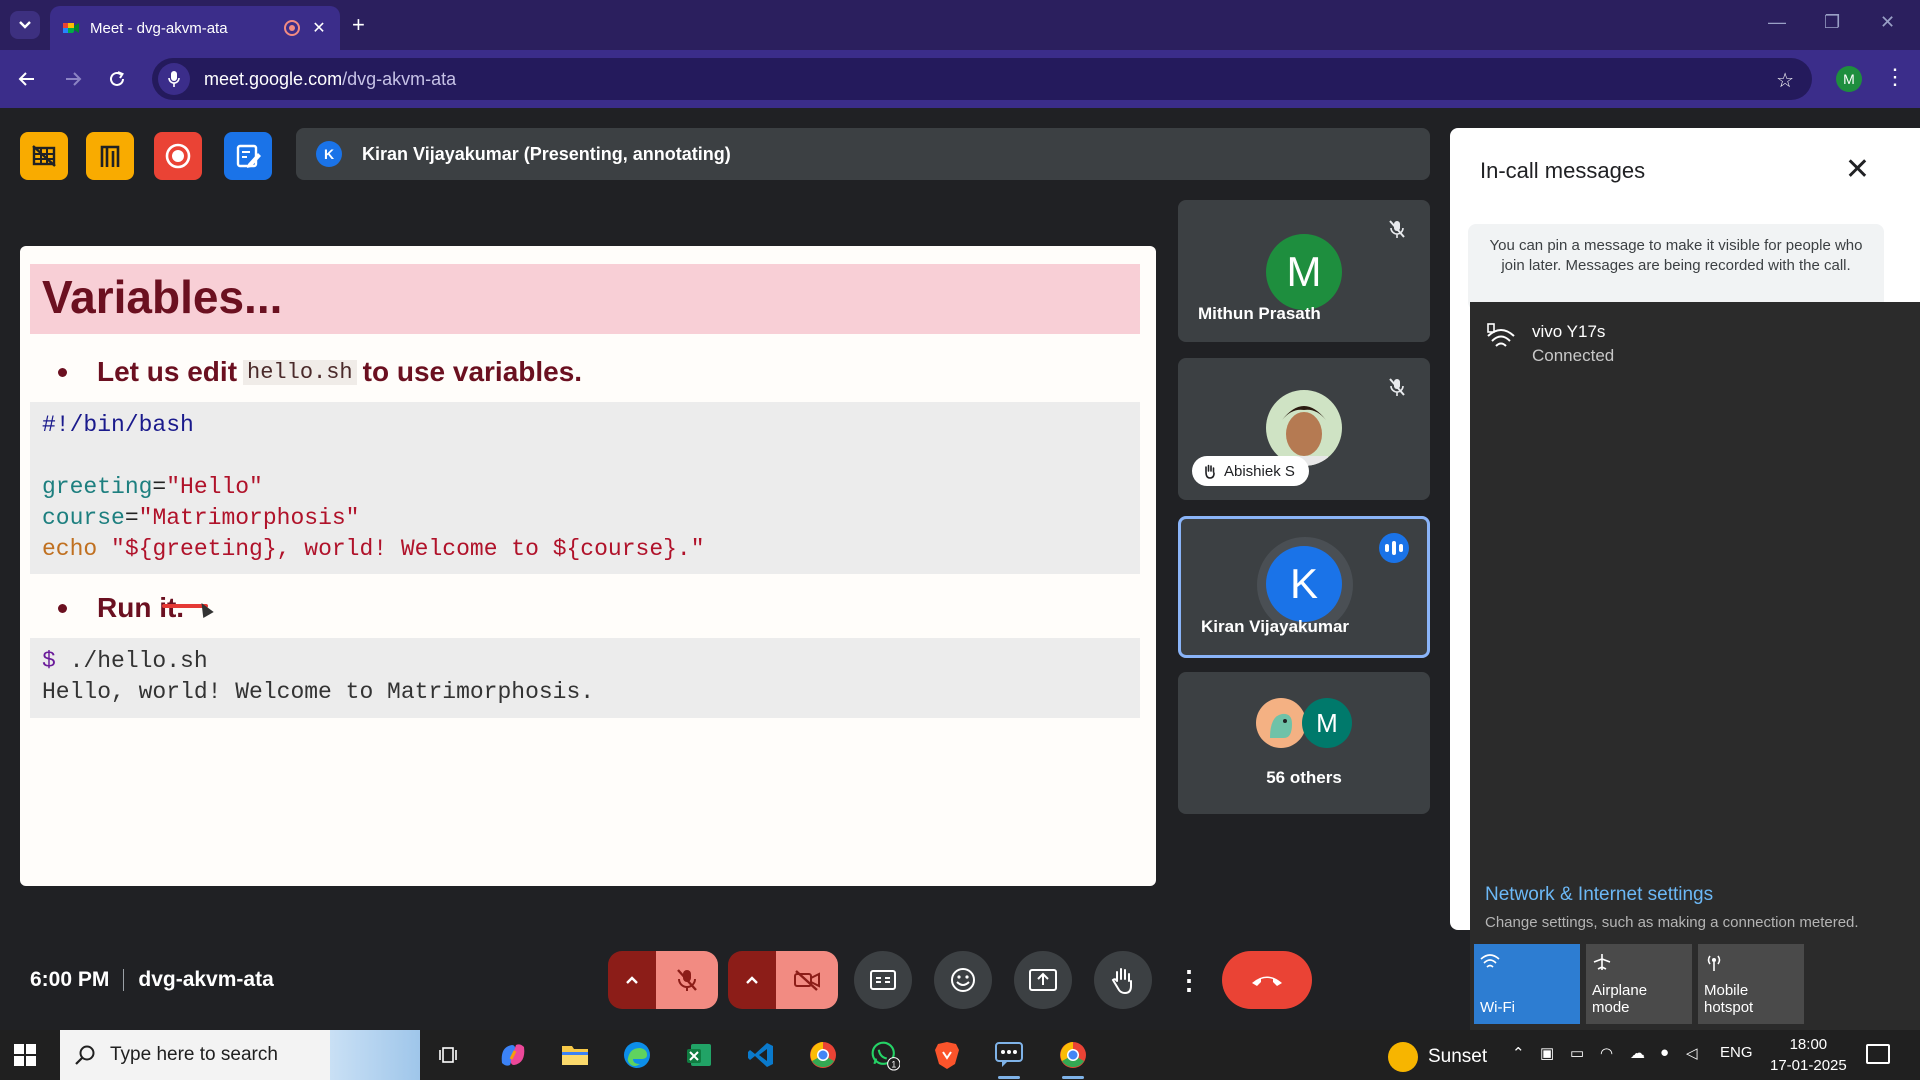  What do you see at coordinates (1304, 743) in the screenshot?
I see `participant-tile-others: M 56 others` at bounding box center [1304, 743].